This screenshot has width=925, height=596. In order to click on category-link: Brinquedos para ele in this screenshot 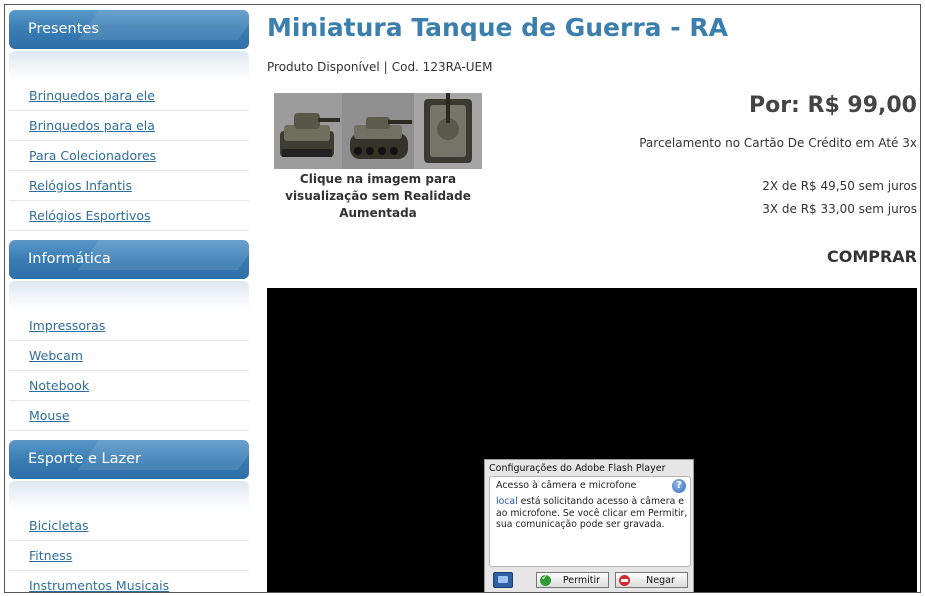, I will do `click(92, 95)`.